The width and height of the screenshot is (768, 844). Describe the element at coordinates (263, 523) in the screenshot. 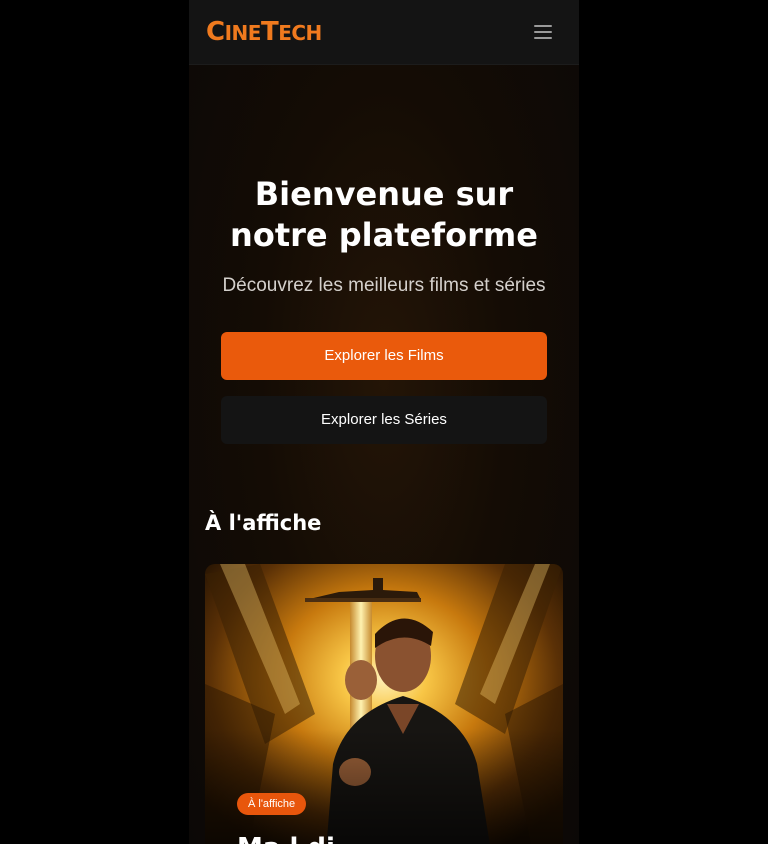

I see `featured-section-title: À l'affiche` at that location.